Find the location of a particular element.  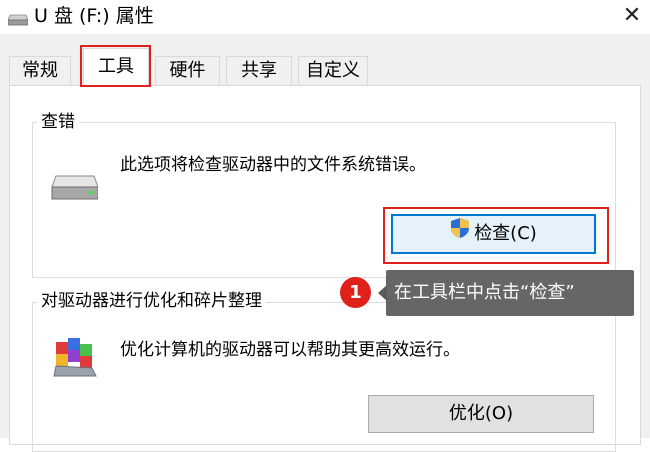

close-button: ✕ is located at coordinates (632, 16).